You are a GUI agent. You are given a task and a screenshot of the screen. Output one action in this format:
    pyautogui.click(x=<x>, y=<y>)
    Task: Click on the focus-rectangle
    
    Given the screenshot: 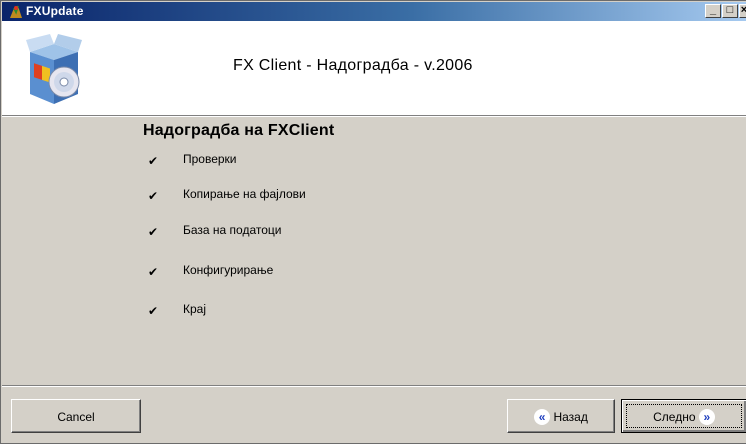 What is the action you would take?
    pyautogui.click(x=684, y=416)
    